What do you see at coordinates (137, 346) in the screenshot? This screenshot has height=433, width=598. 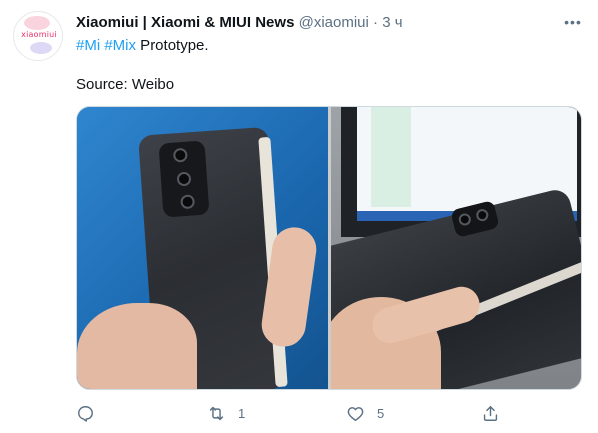 I see `hand` at bounding box center [137, 346].